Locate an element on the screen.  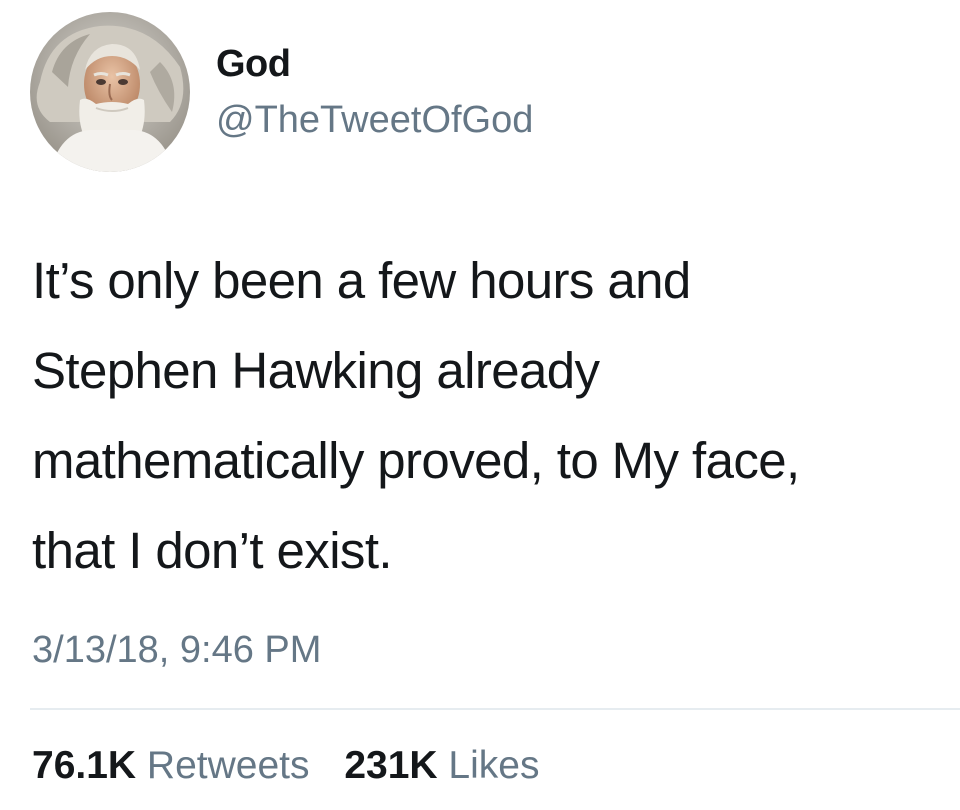
user-names: God @TheTweetOfGod is located at coordinates (374, 92).